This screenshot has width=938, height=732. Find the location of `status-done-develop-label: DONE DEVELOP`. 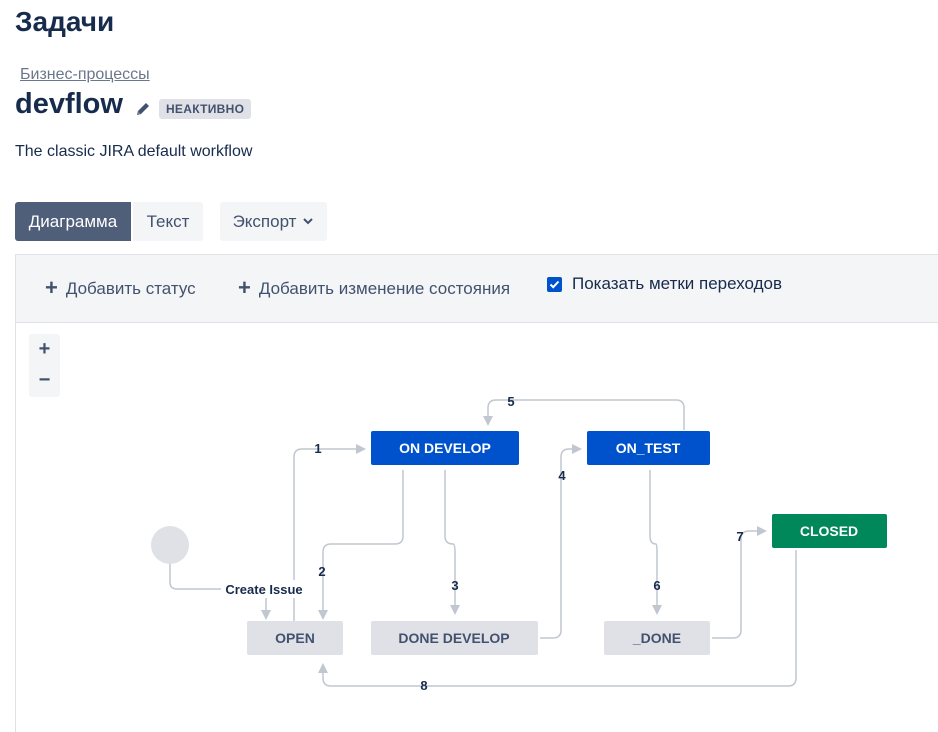

status-done-develop-label: DONE DEVELOP is located at coordinates (453, 638).